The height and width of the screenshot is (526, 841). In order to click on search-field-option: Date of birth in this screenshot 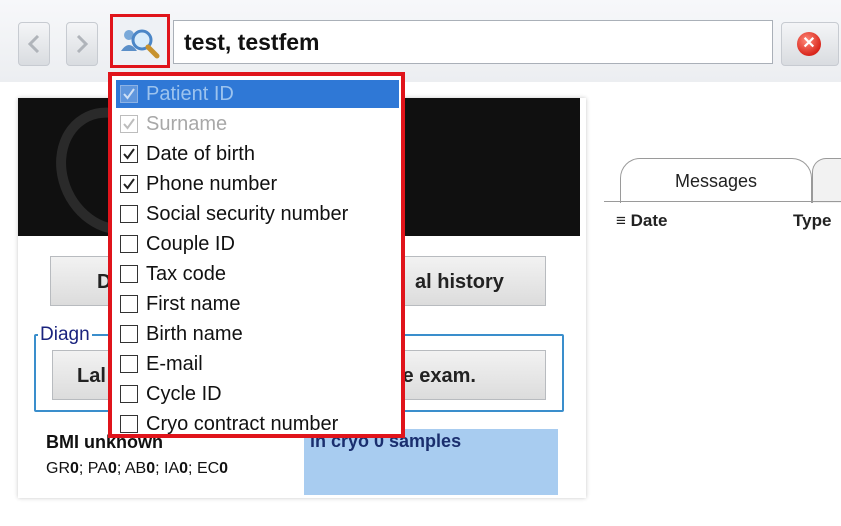, I will do `click(256, 155)`.